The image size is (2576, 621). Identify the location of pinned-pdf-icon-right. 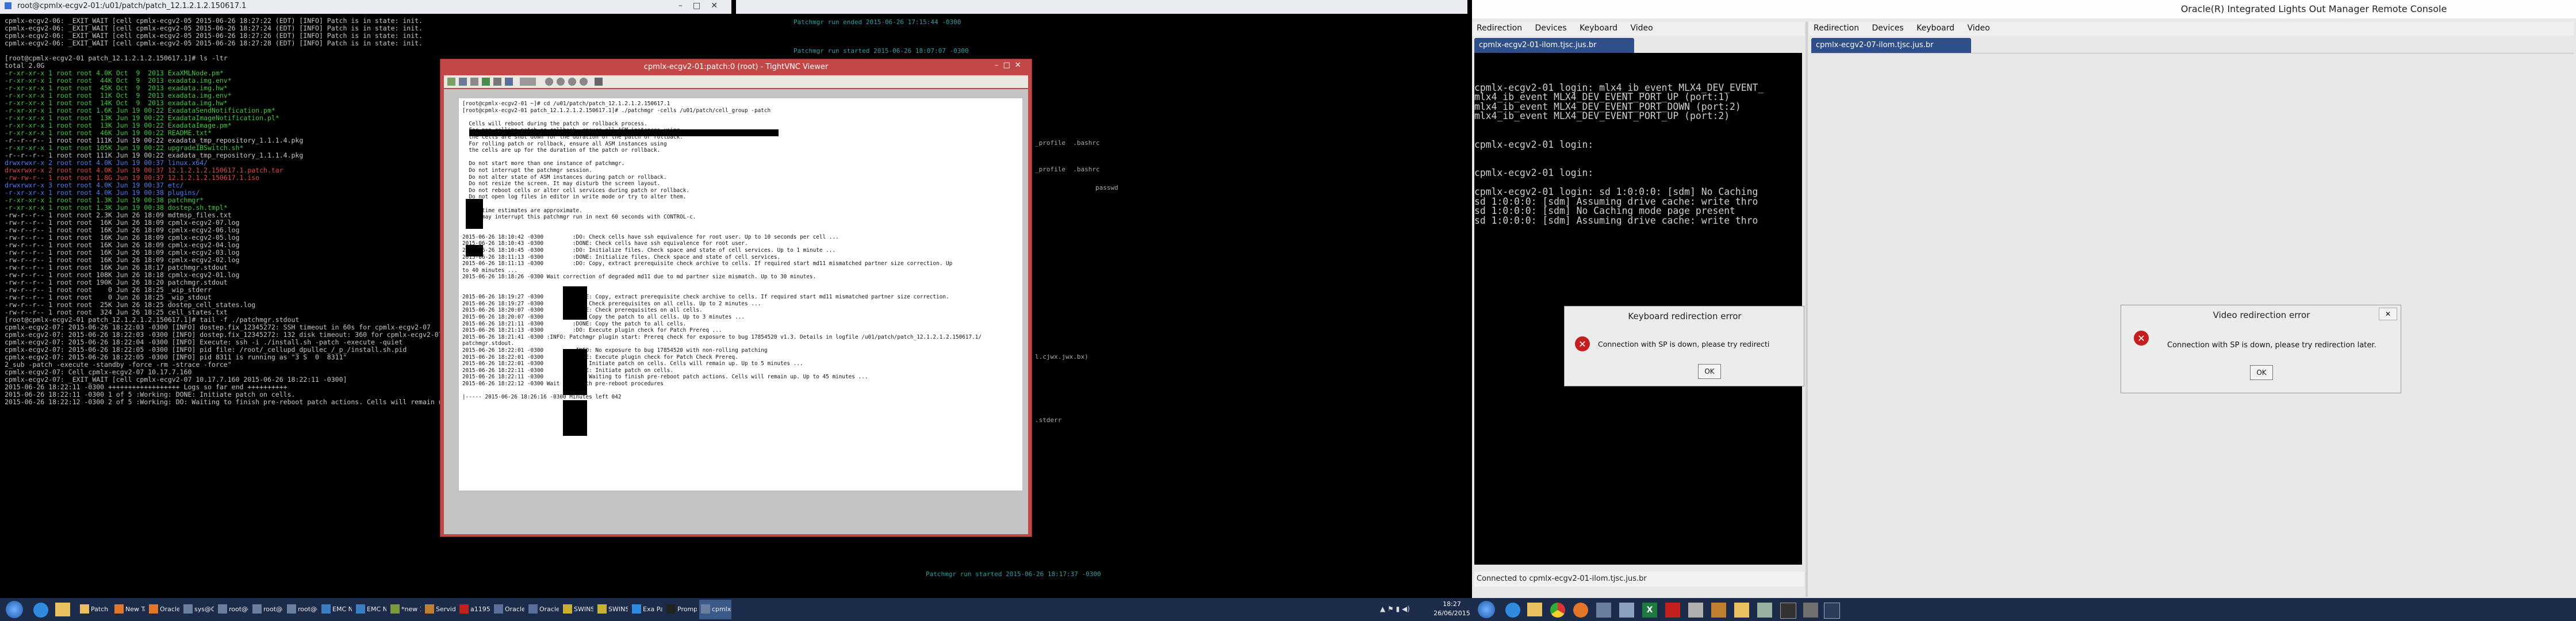
(1672, 610).